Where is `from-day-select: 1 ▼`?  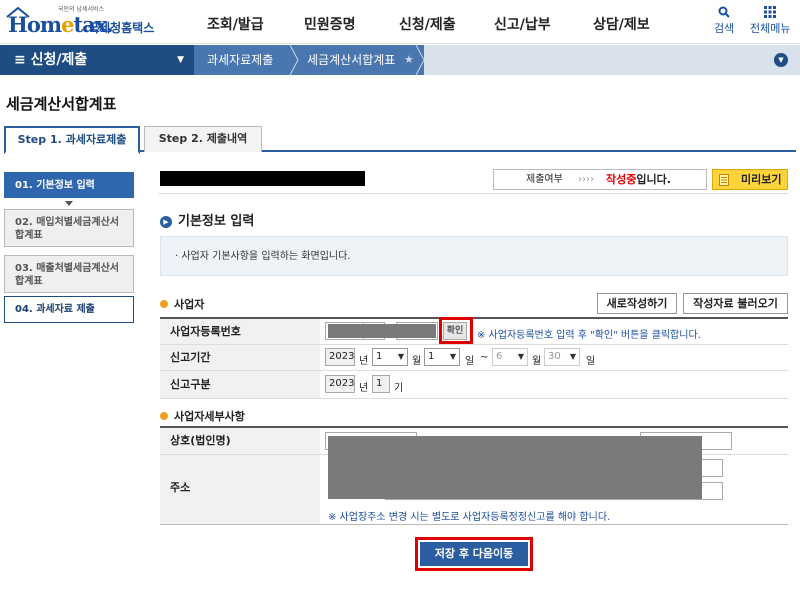 from-day-select: 1 ▼ is located at coordinates (442, 357).